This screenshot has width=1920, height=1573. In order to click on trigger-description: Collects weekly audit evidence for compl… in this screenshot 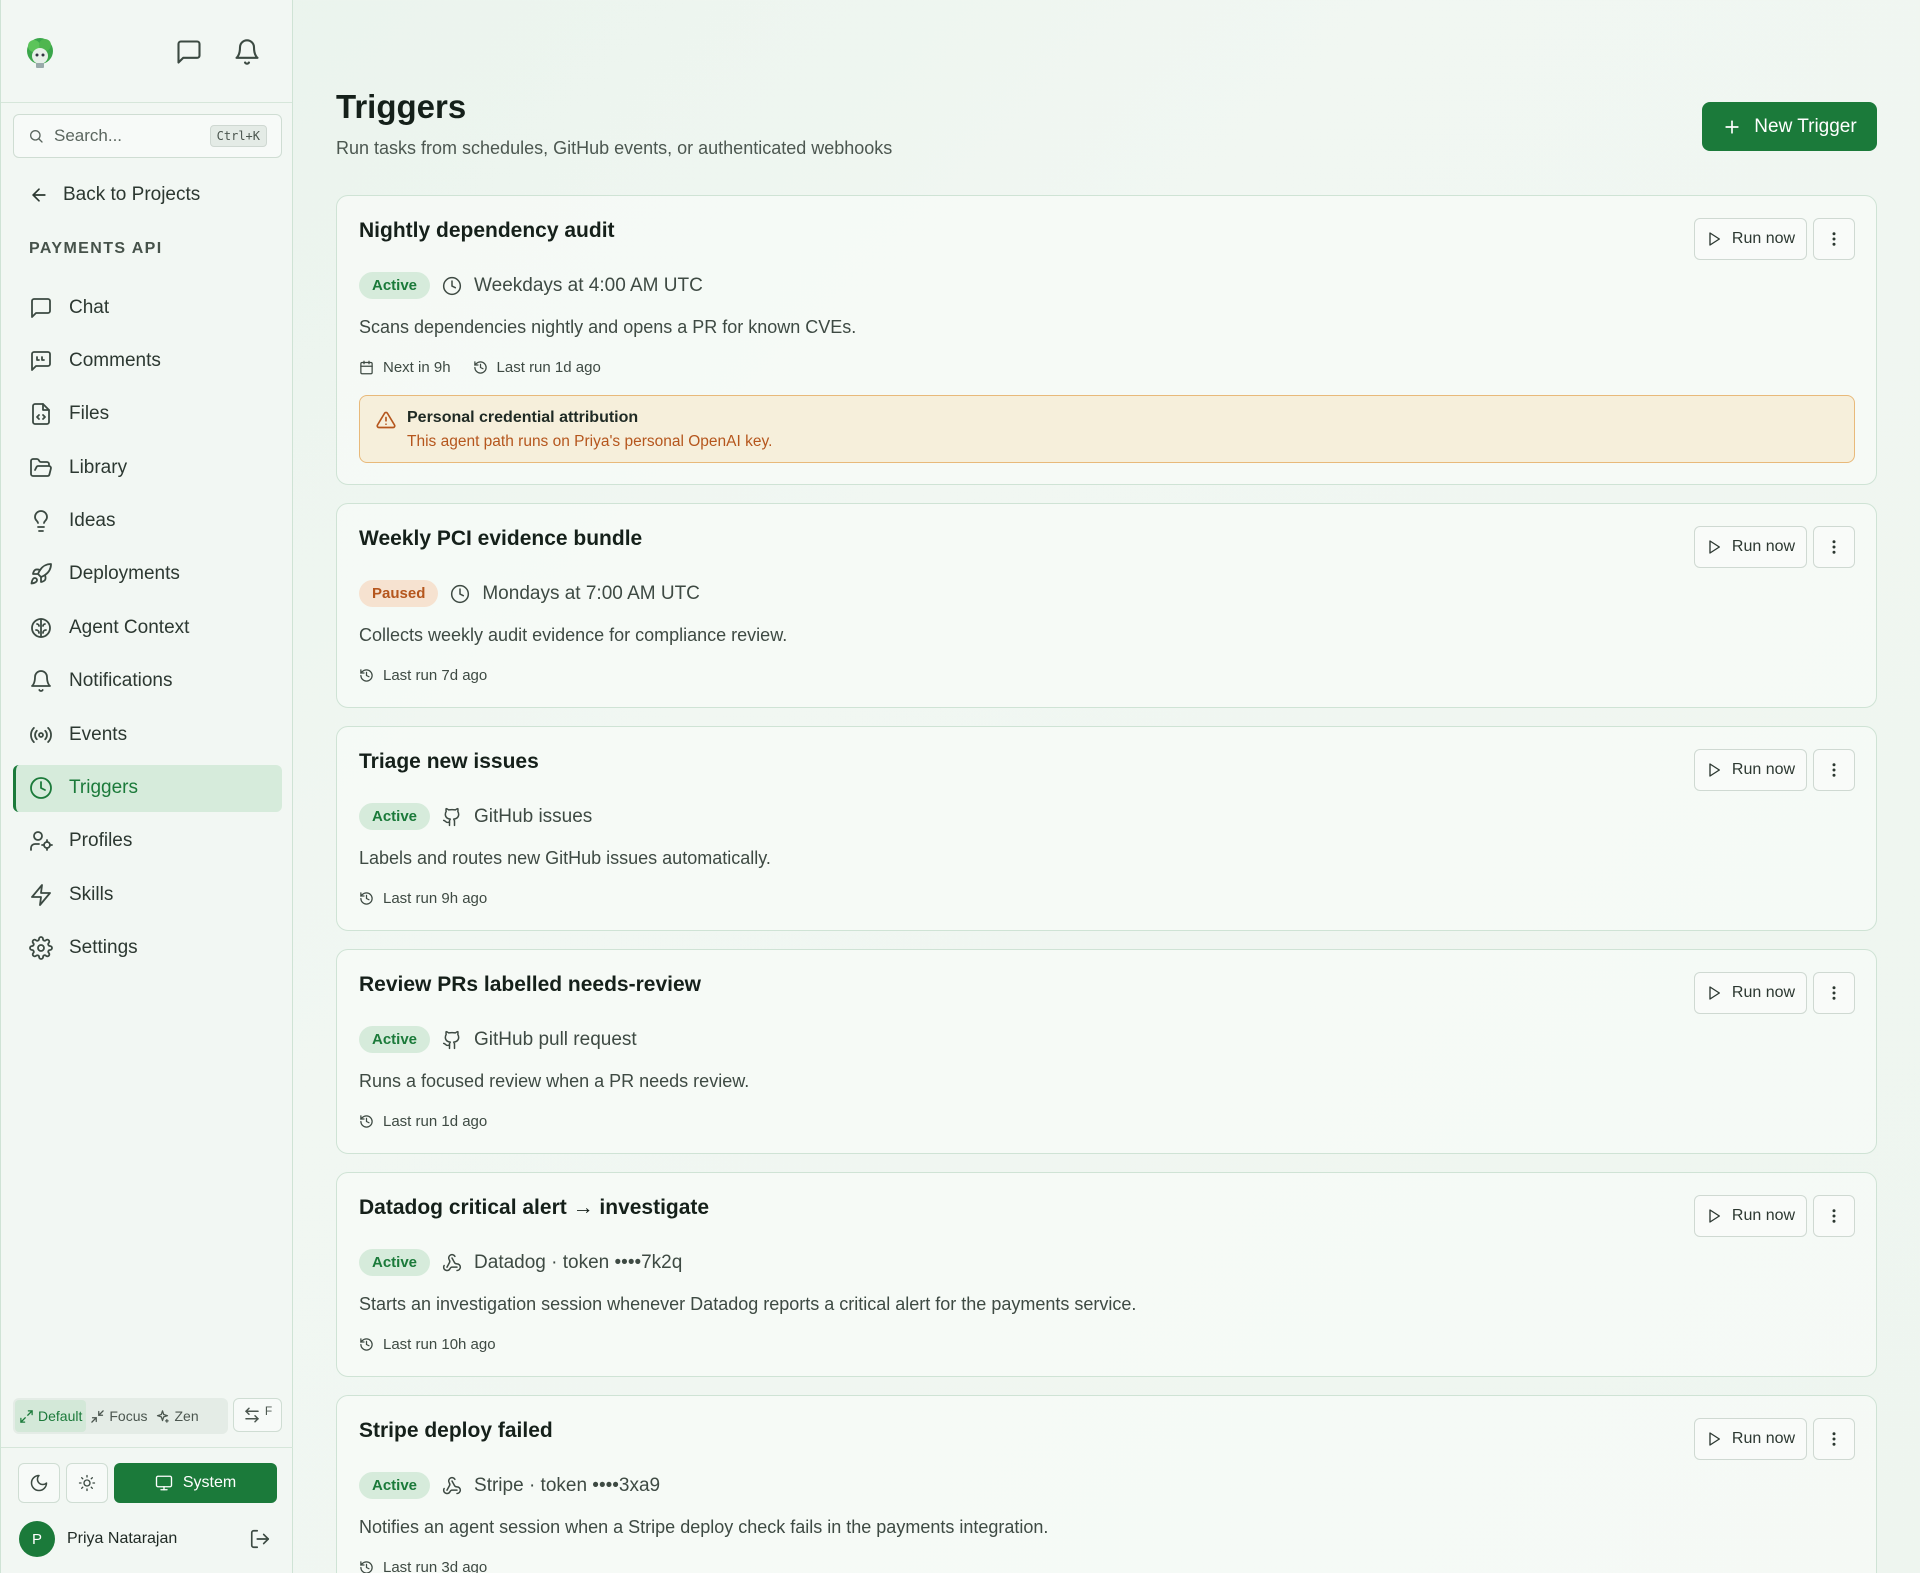, I will do `click(573, 635)`.